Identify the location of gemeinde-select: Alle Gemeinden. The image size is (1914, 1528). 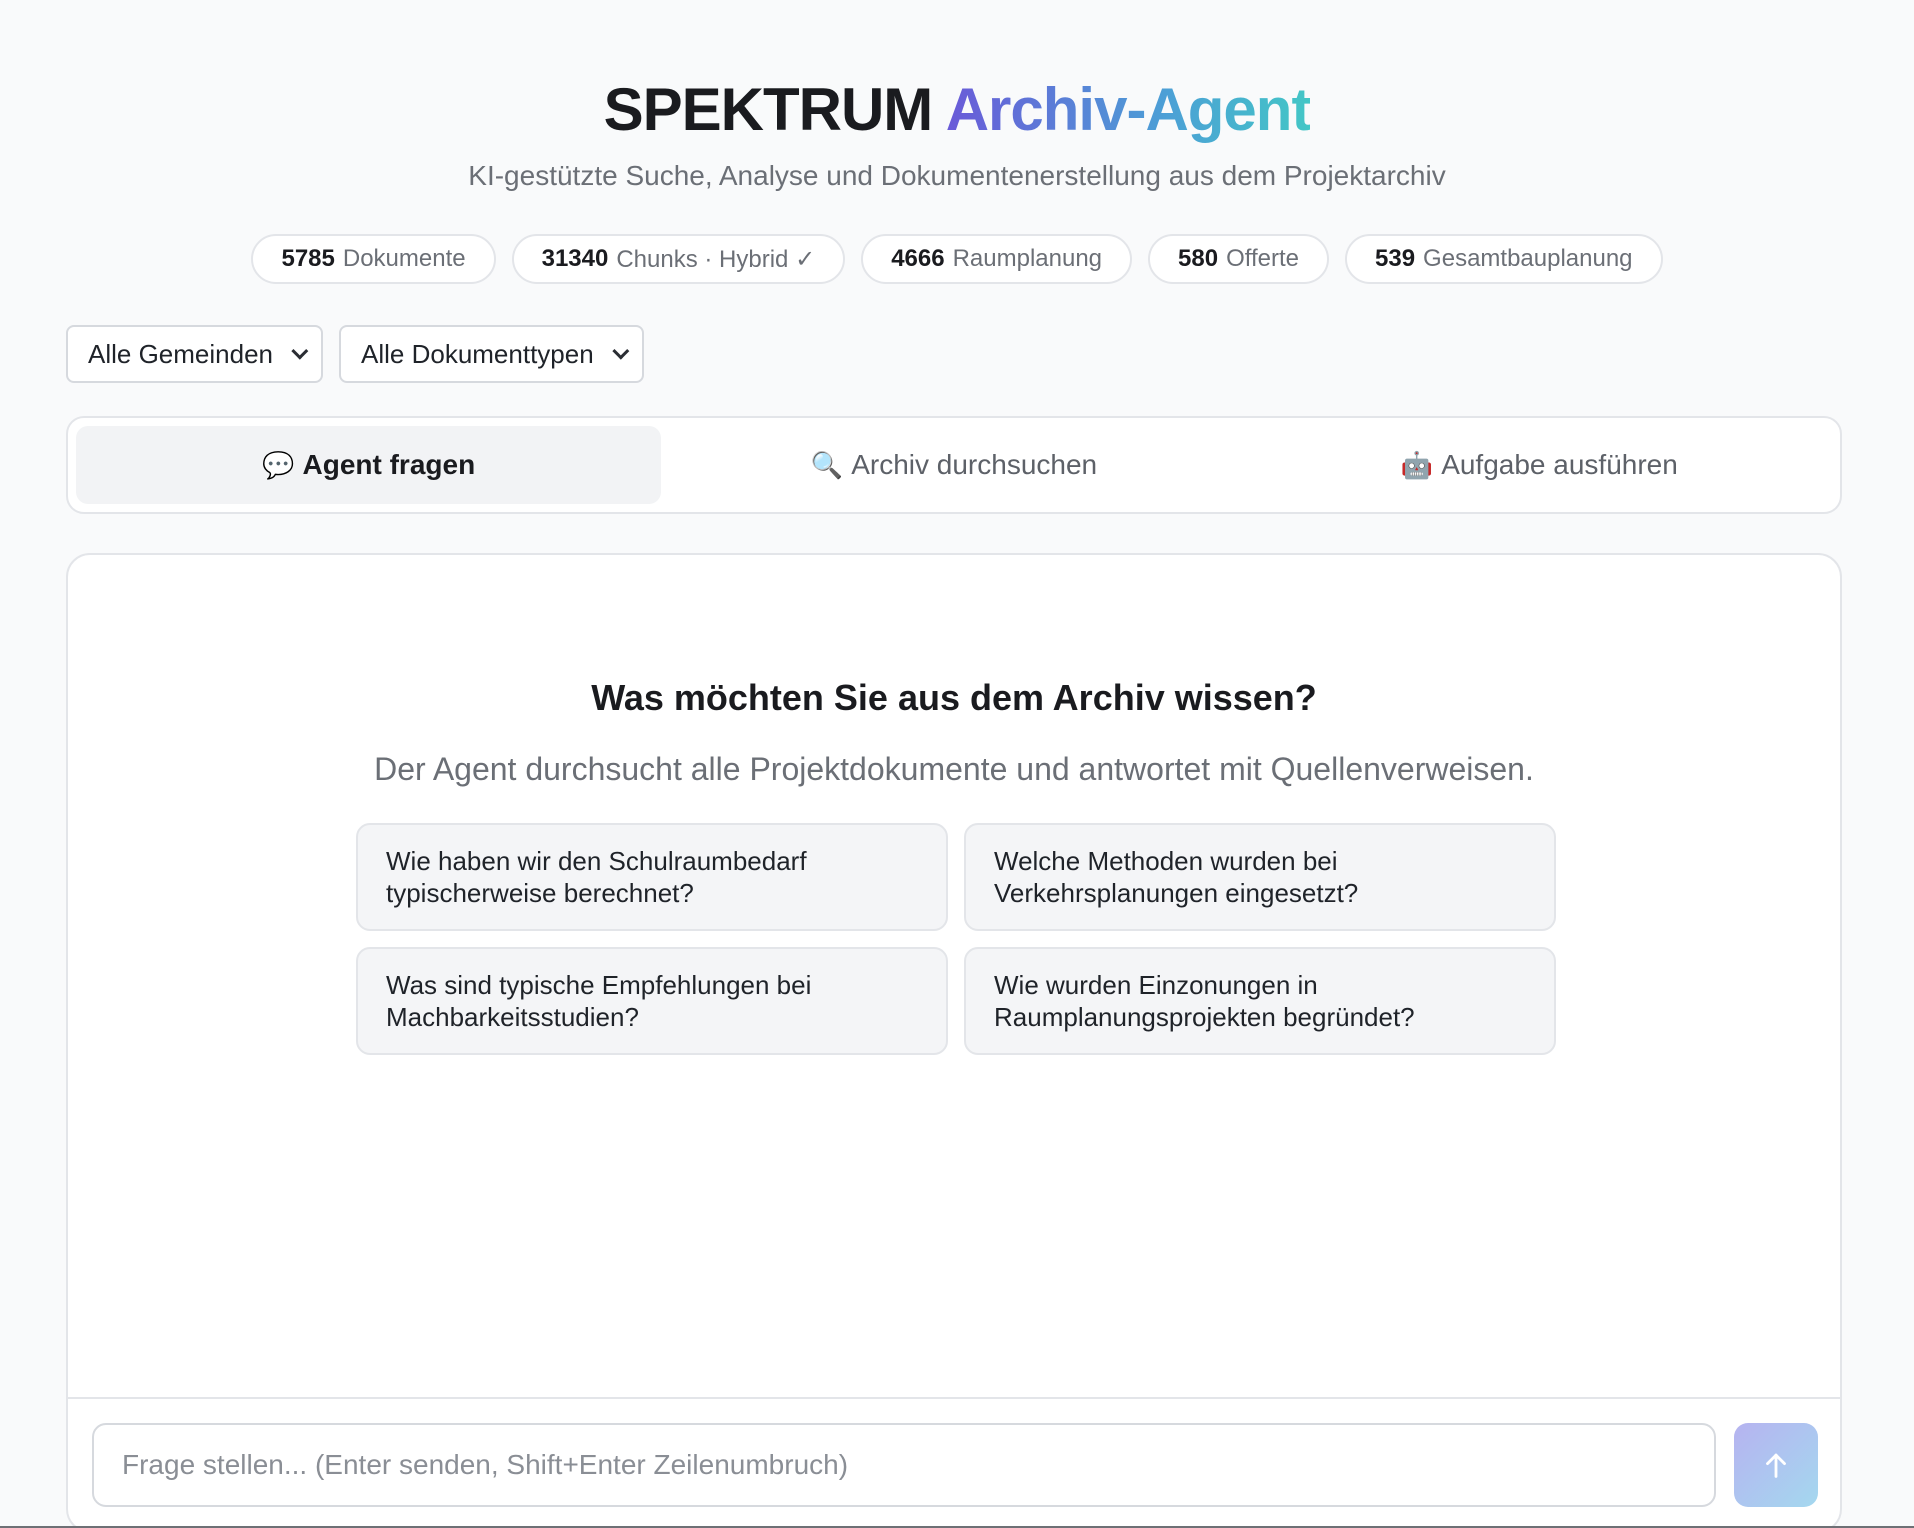
(194, 354).